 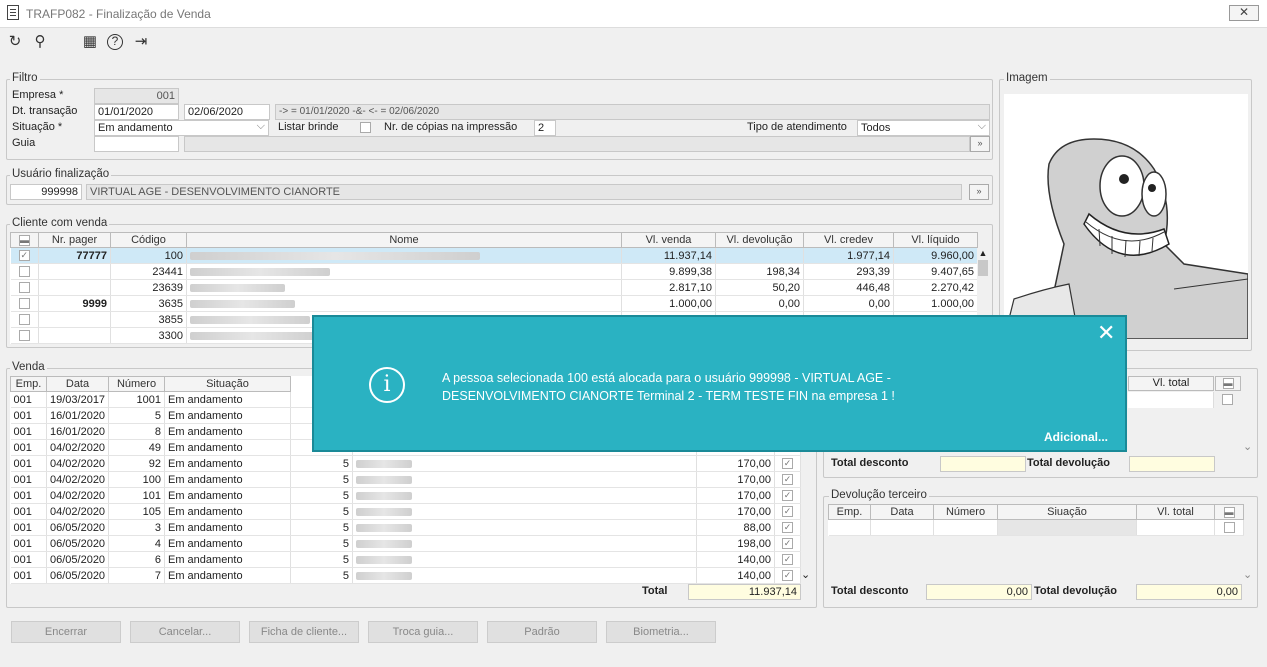 I want to click on usuario-lookup-button: », so click(x=979, y=192).